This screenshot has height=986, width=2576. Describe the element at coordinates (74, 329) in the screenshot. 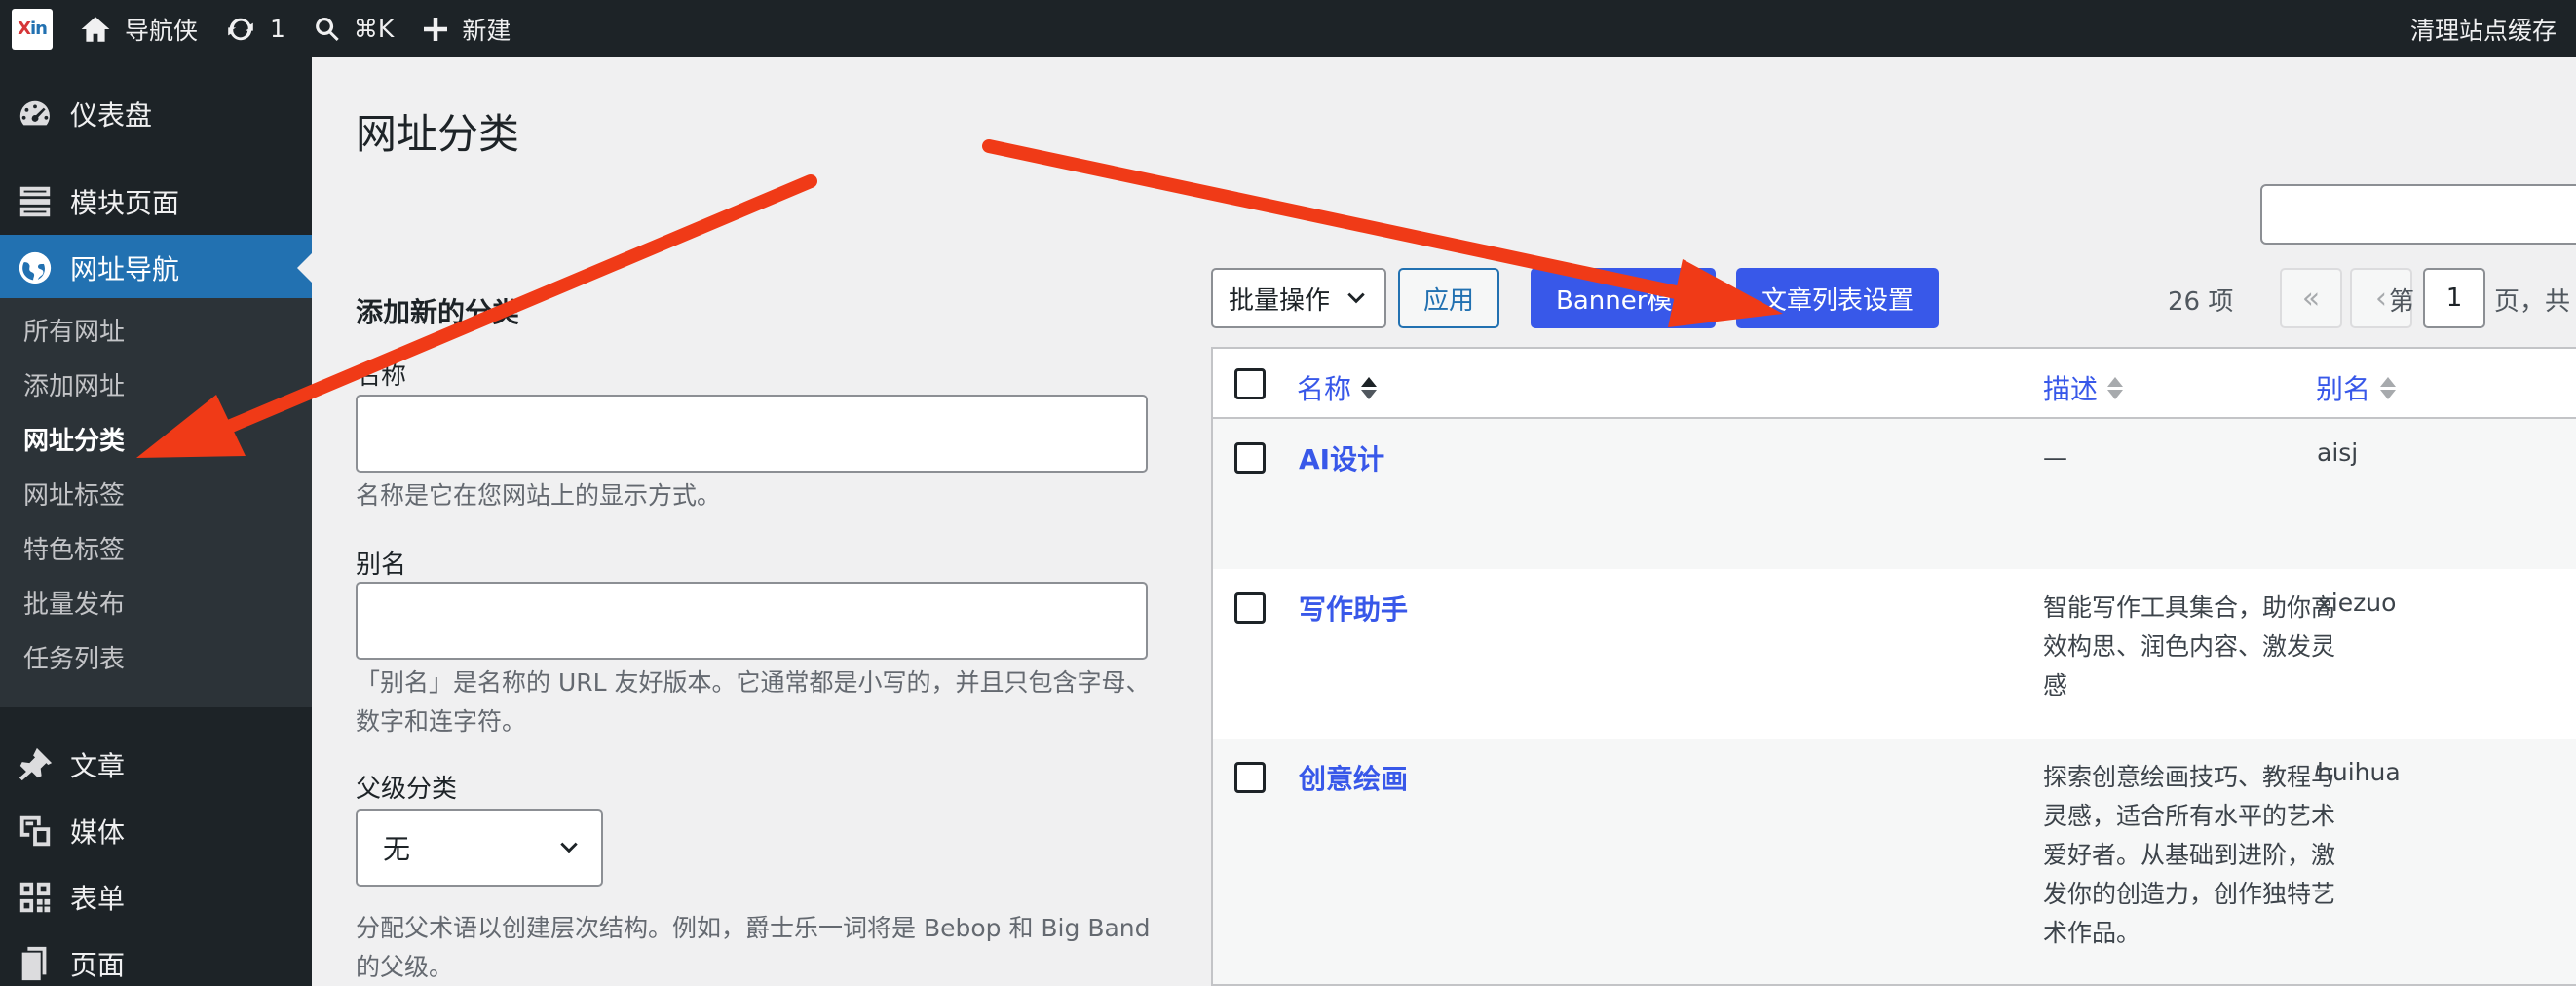

I see `submenu-all-urls: 所有网址` at that location.